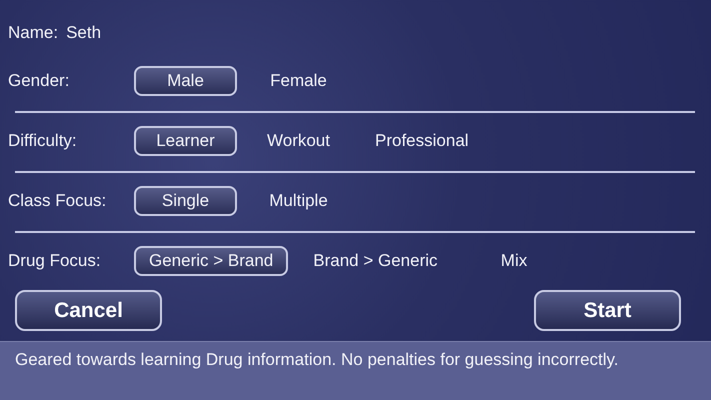 The height and width of the screenshot is (400, 711). I want to click on option-button: Workout, so click(298, 141).